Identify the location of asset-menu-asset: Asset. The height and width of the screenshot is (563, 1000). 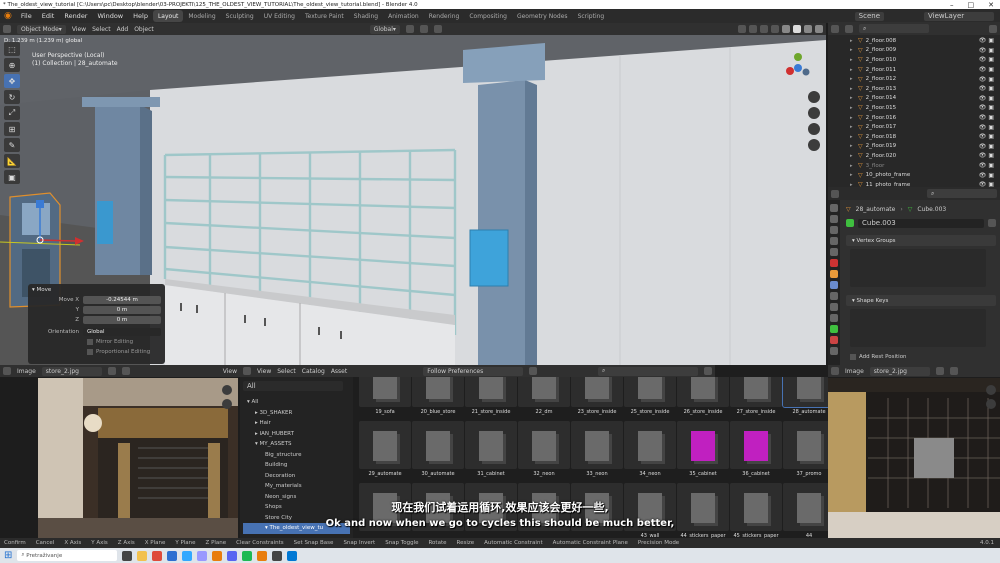
(339, 371).